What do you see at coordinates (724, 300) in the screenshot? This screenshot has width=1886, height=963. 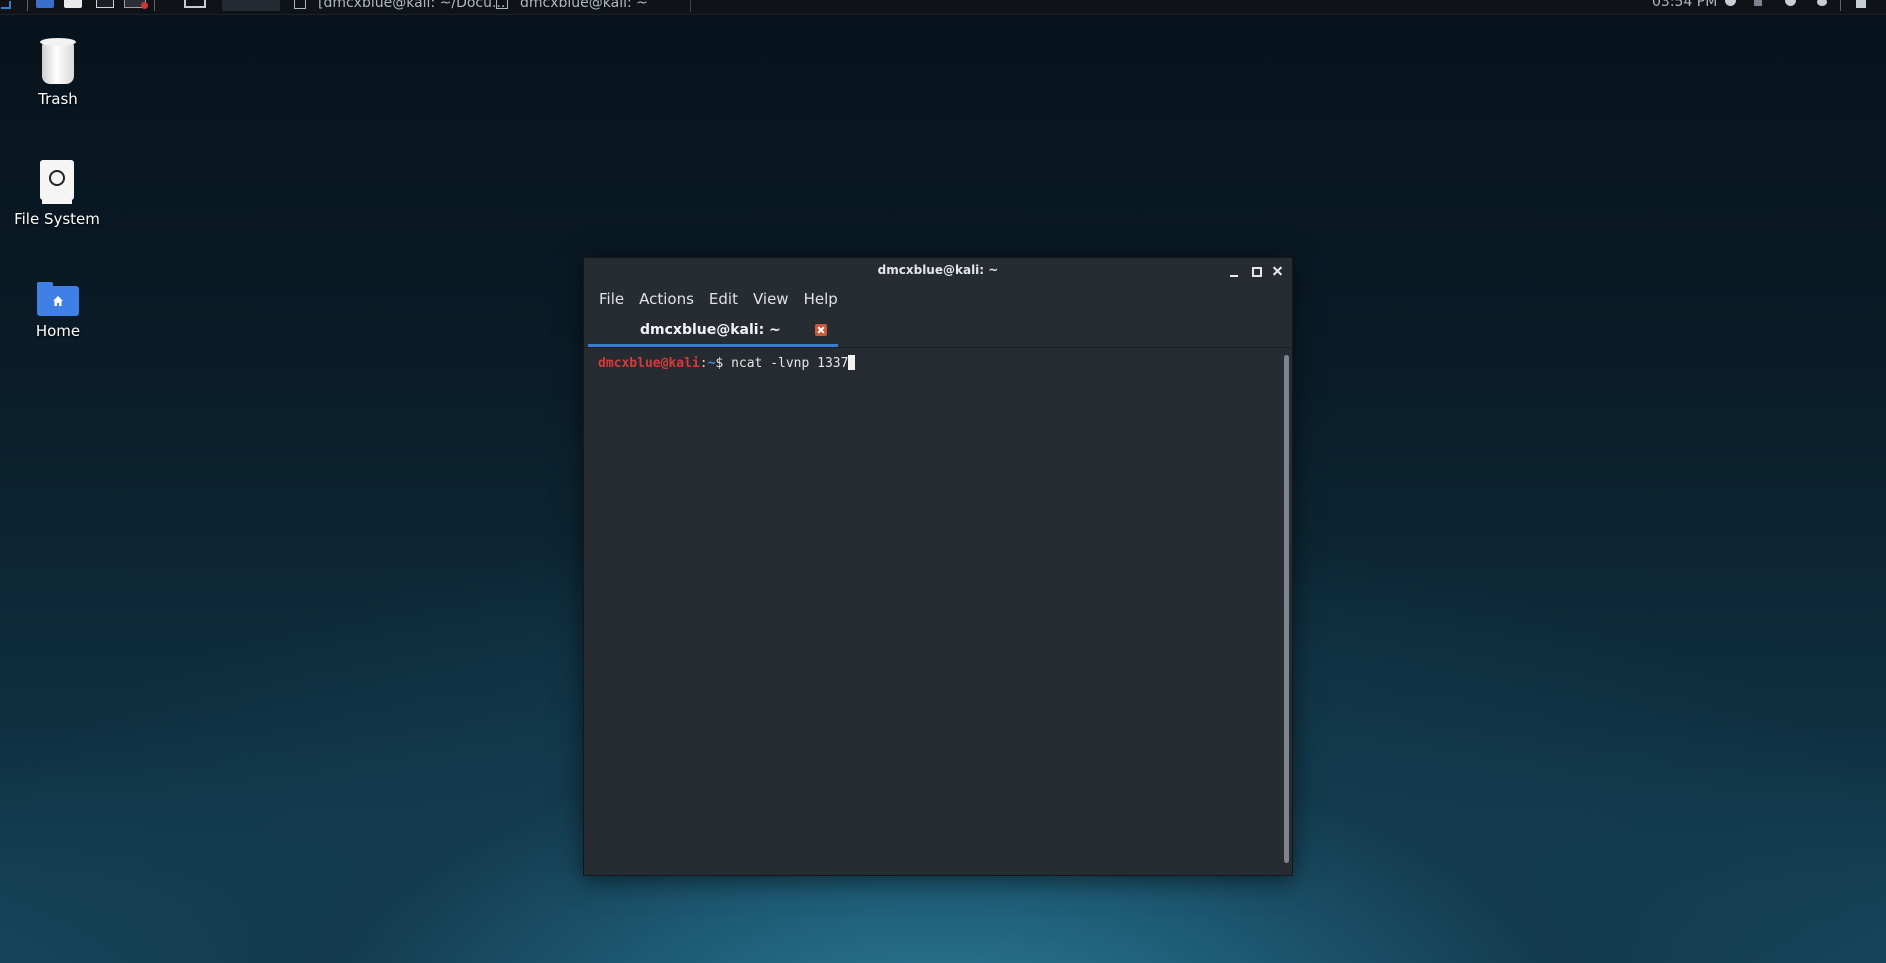 I see `menu-edit: Edit` at bounding box center [724, 300].